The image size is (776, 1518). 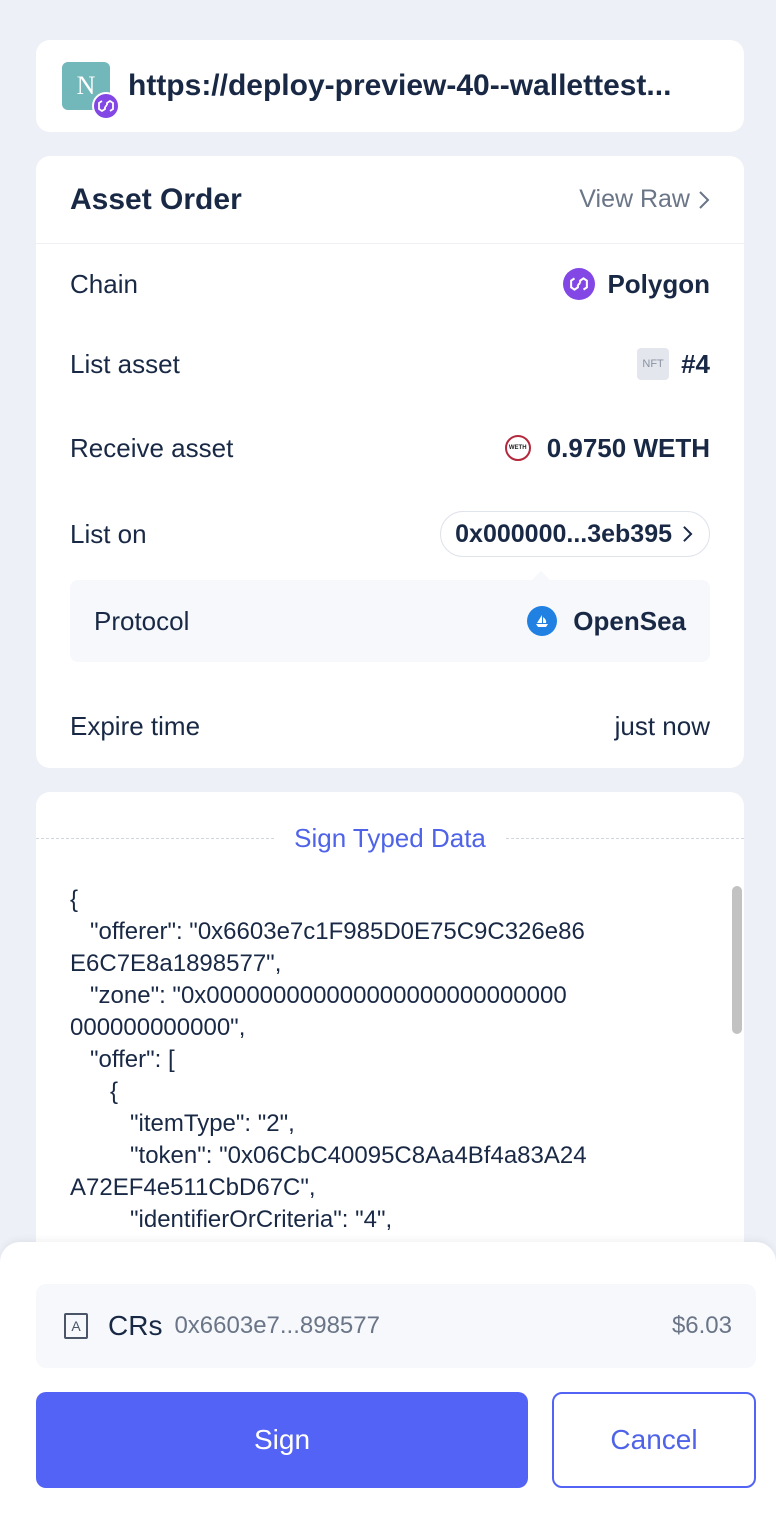 What do you see at coordinates (629, 620) in the screenshot?
I see `protocol-name: OpenSea` at bounding box center [629, 620].